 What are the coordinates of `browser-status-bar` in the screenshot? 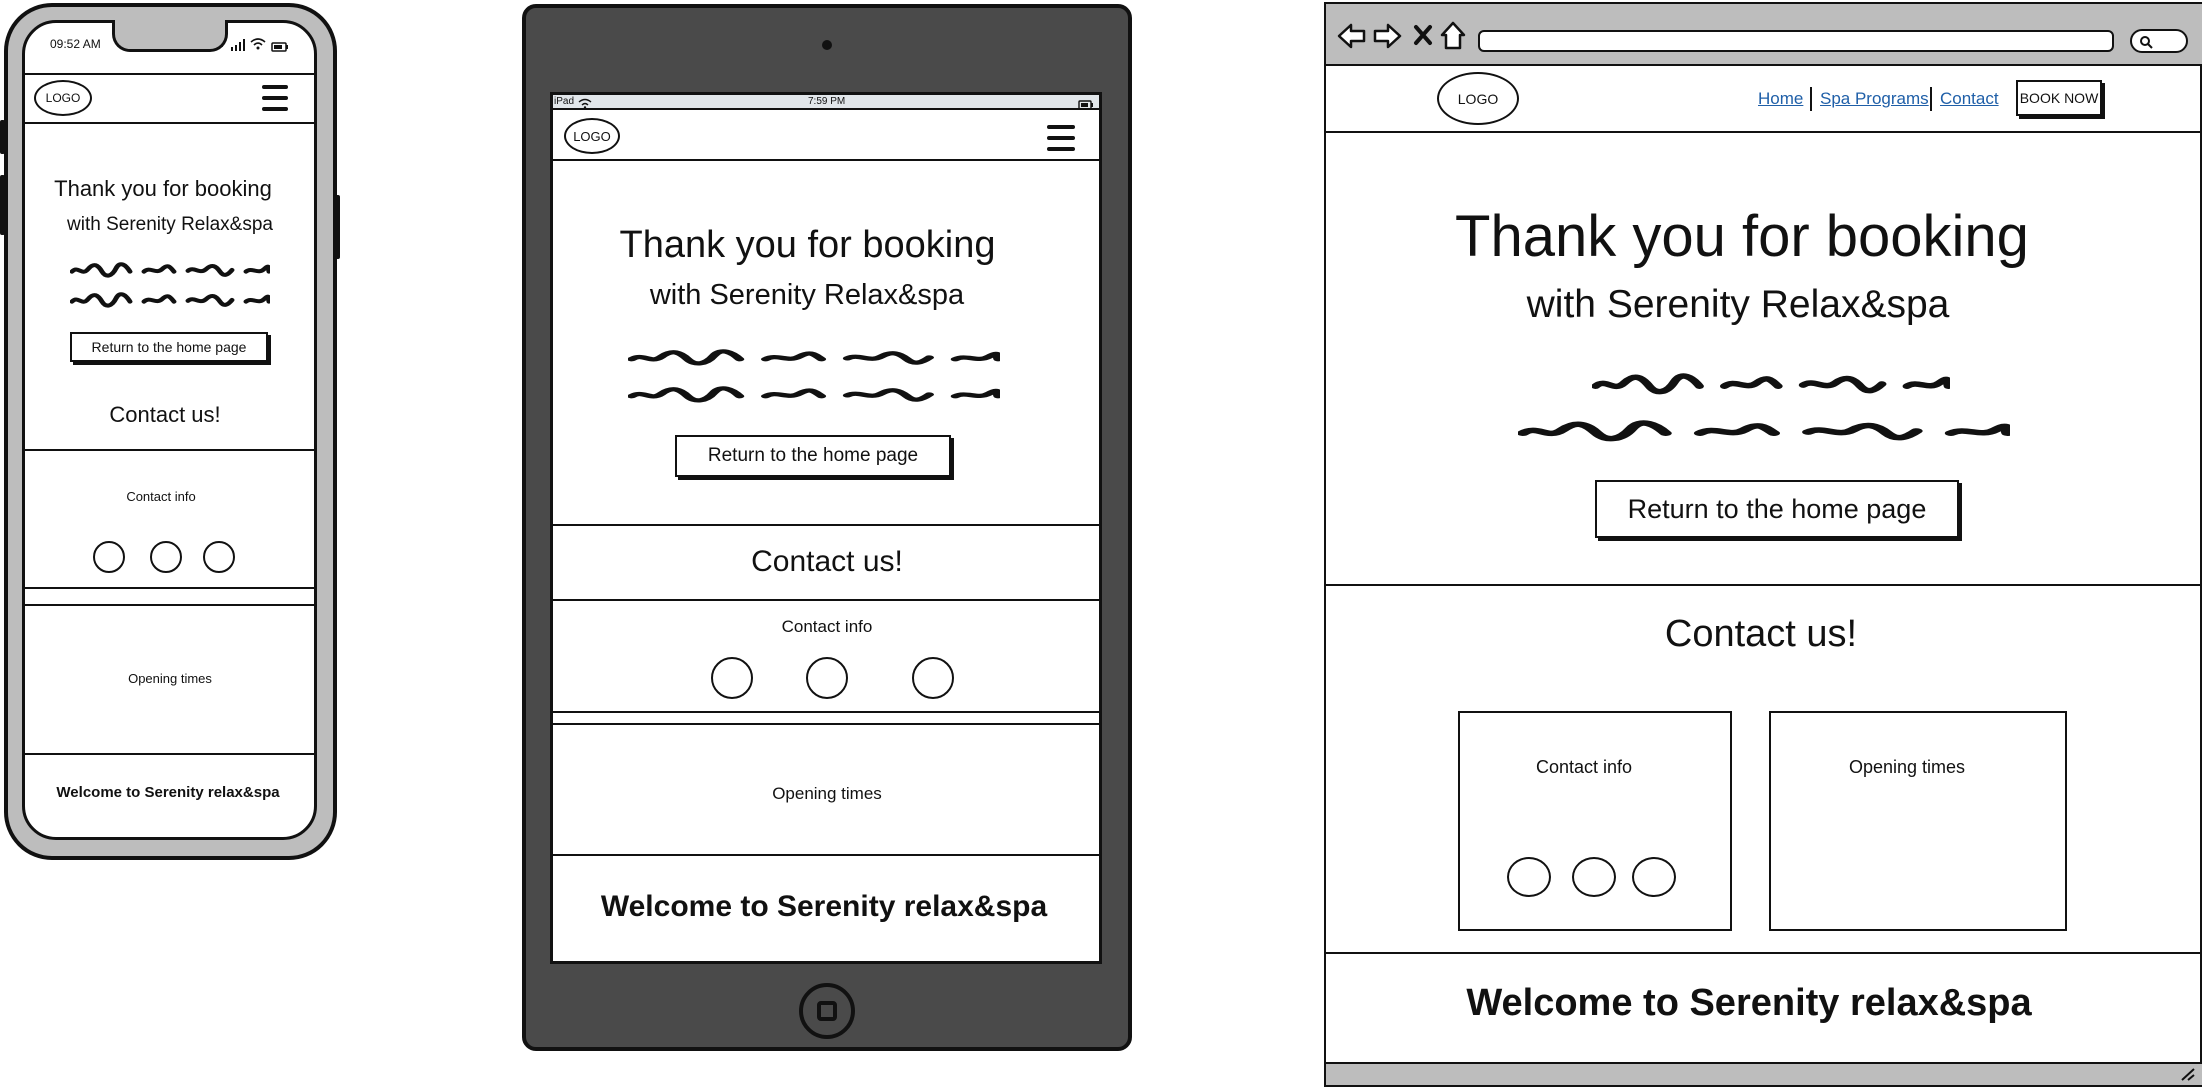 It's located at (1764, 1073).